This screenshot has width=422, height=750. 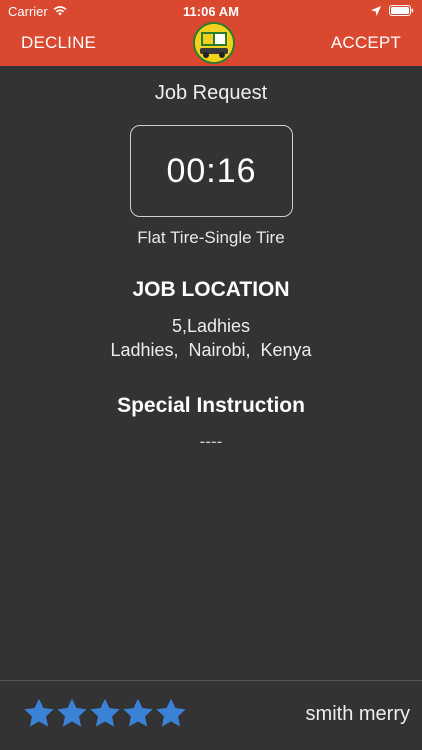 What do you see at coordinates (357, 714) in the screenshot?
I see `user-name: smith merry` at bounding box center [357, 714].